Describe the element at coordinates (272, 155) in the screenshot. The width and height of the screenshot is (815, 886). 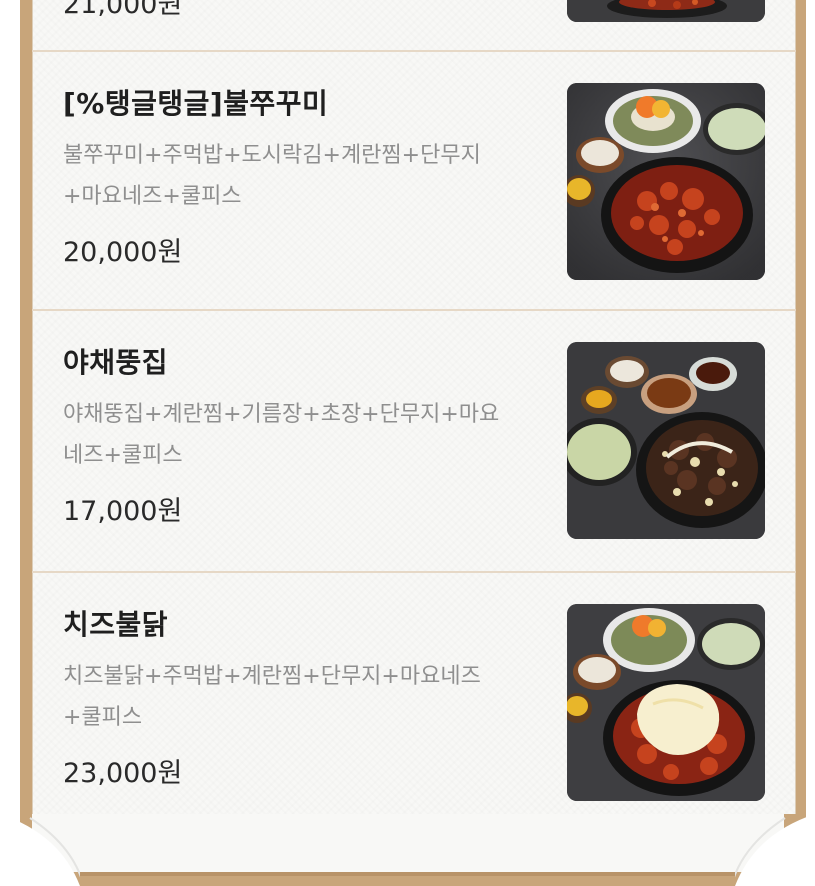
I see `menu-item-description-line: 불쭈꾸미+주먹밥+도시락김+계란찜+단무지` at that location.